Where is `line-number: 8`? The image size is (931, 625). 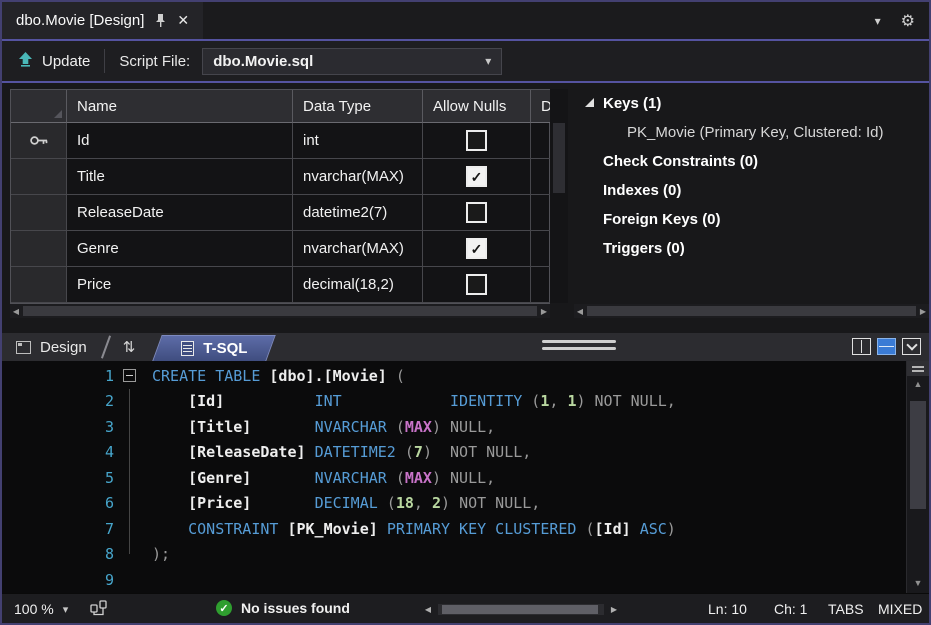
line-number: 8 is located at coordinates (109, 554).